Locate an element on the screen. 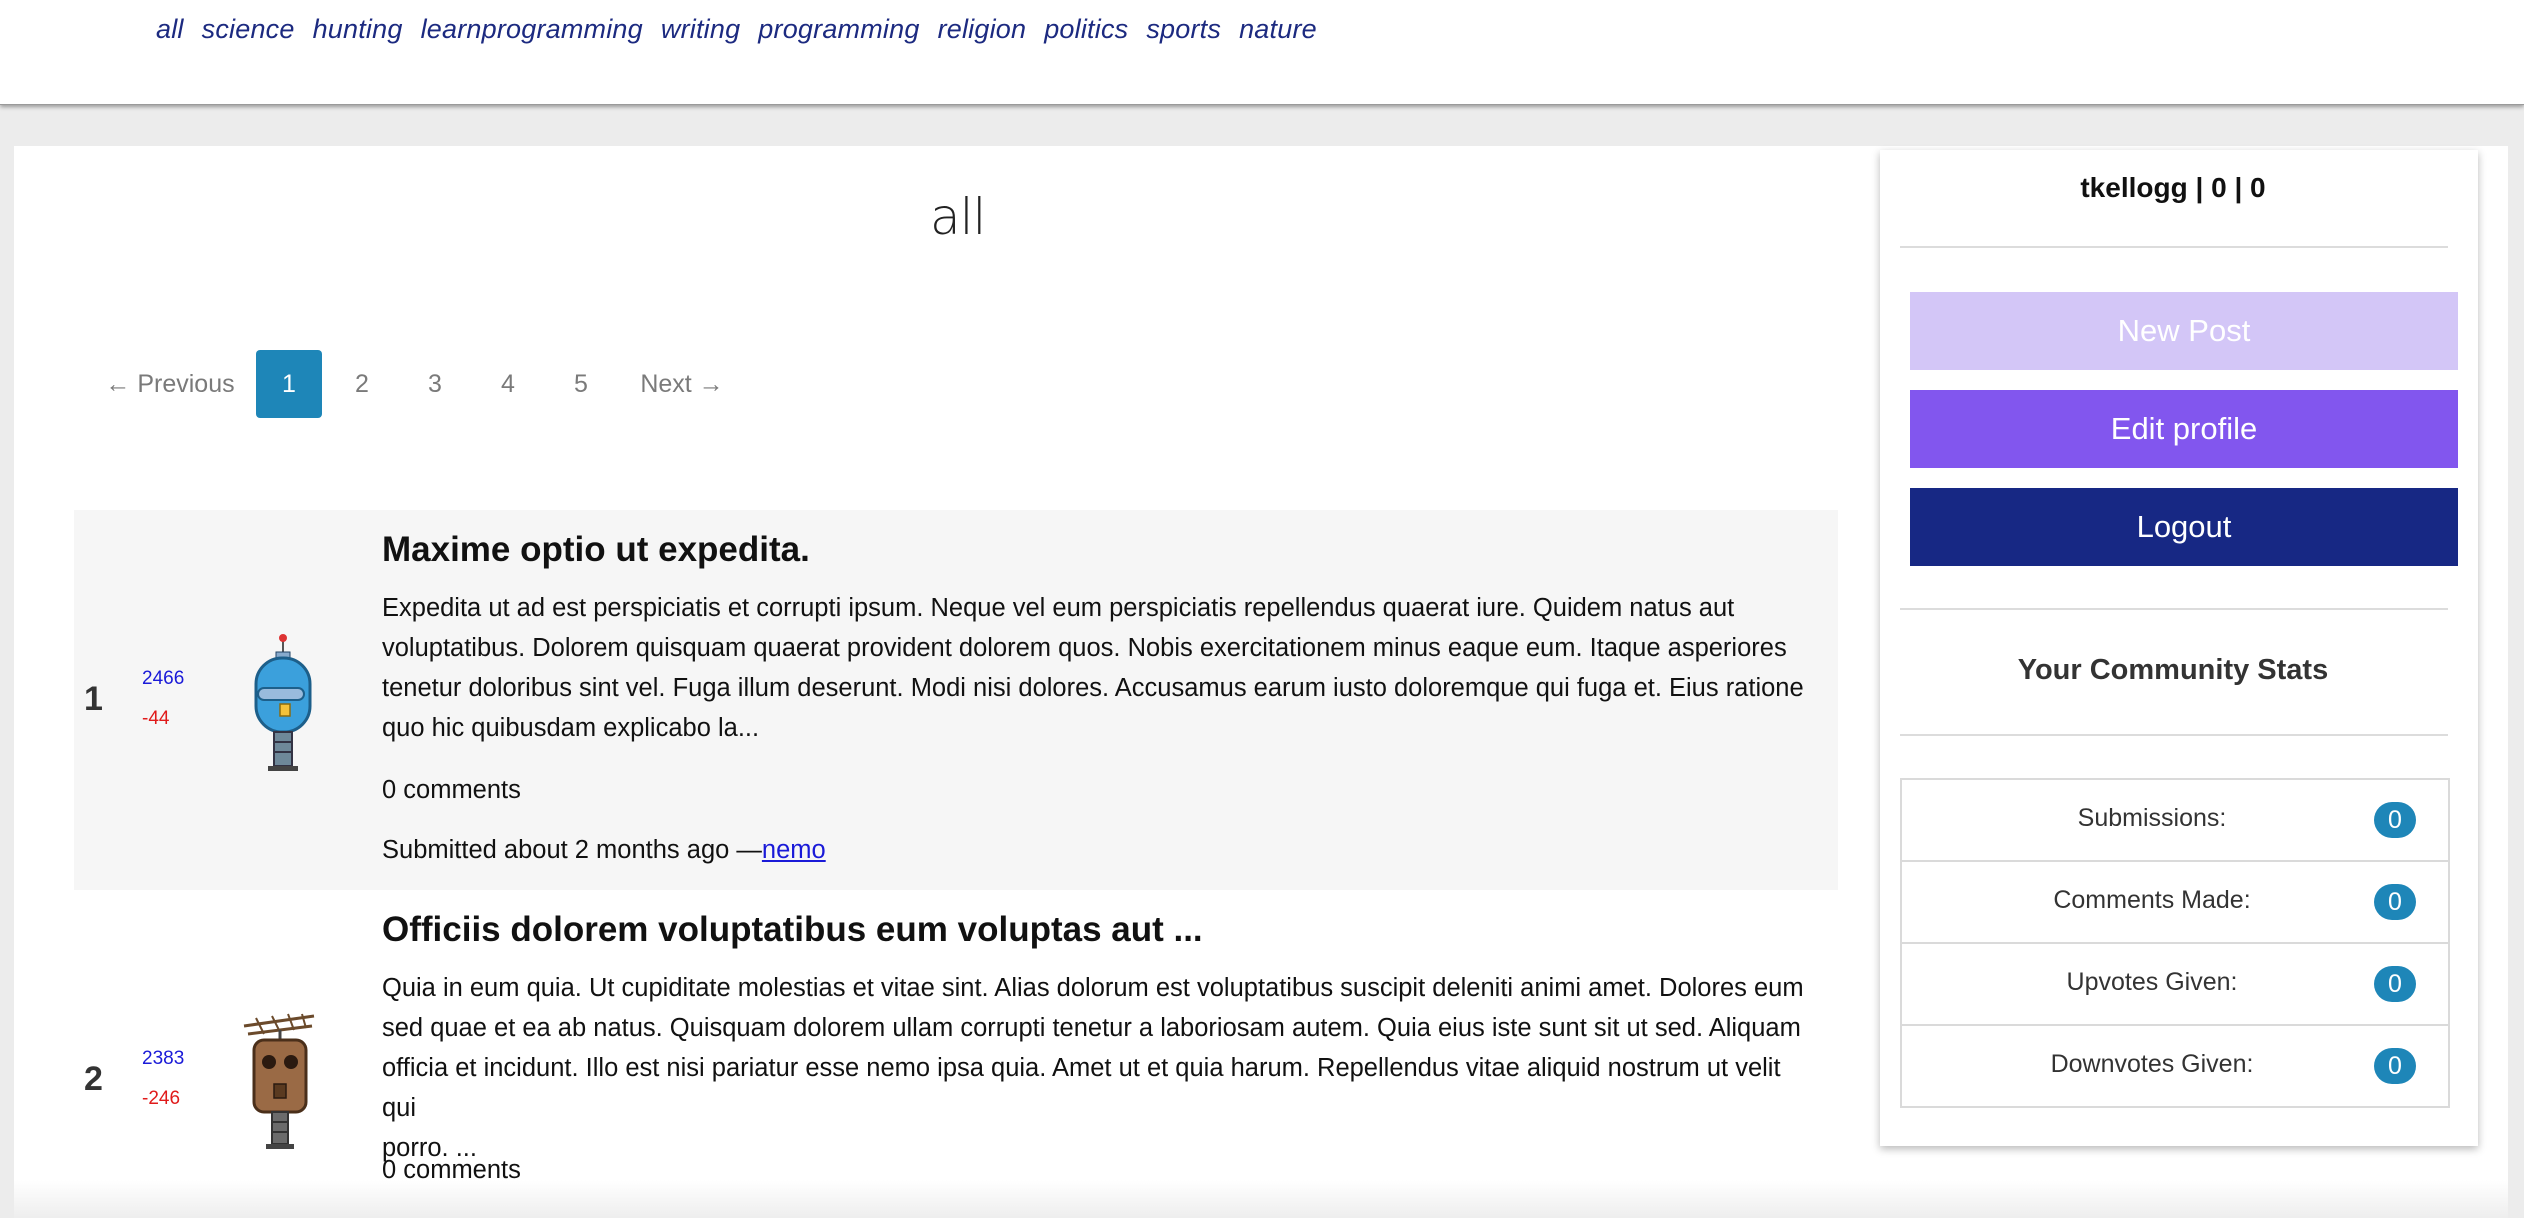  page-button-1: 1 is located at coordinates (289, 384).